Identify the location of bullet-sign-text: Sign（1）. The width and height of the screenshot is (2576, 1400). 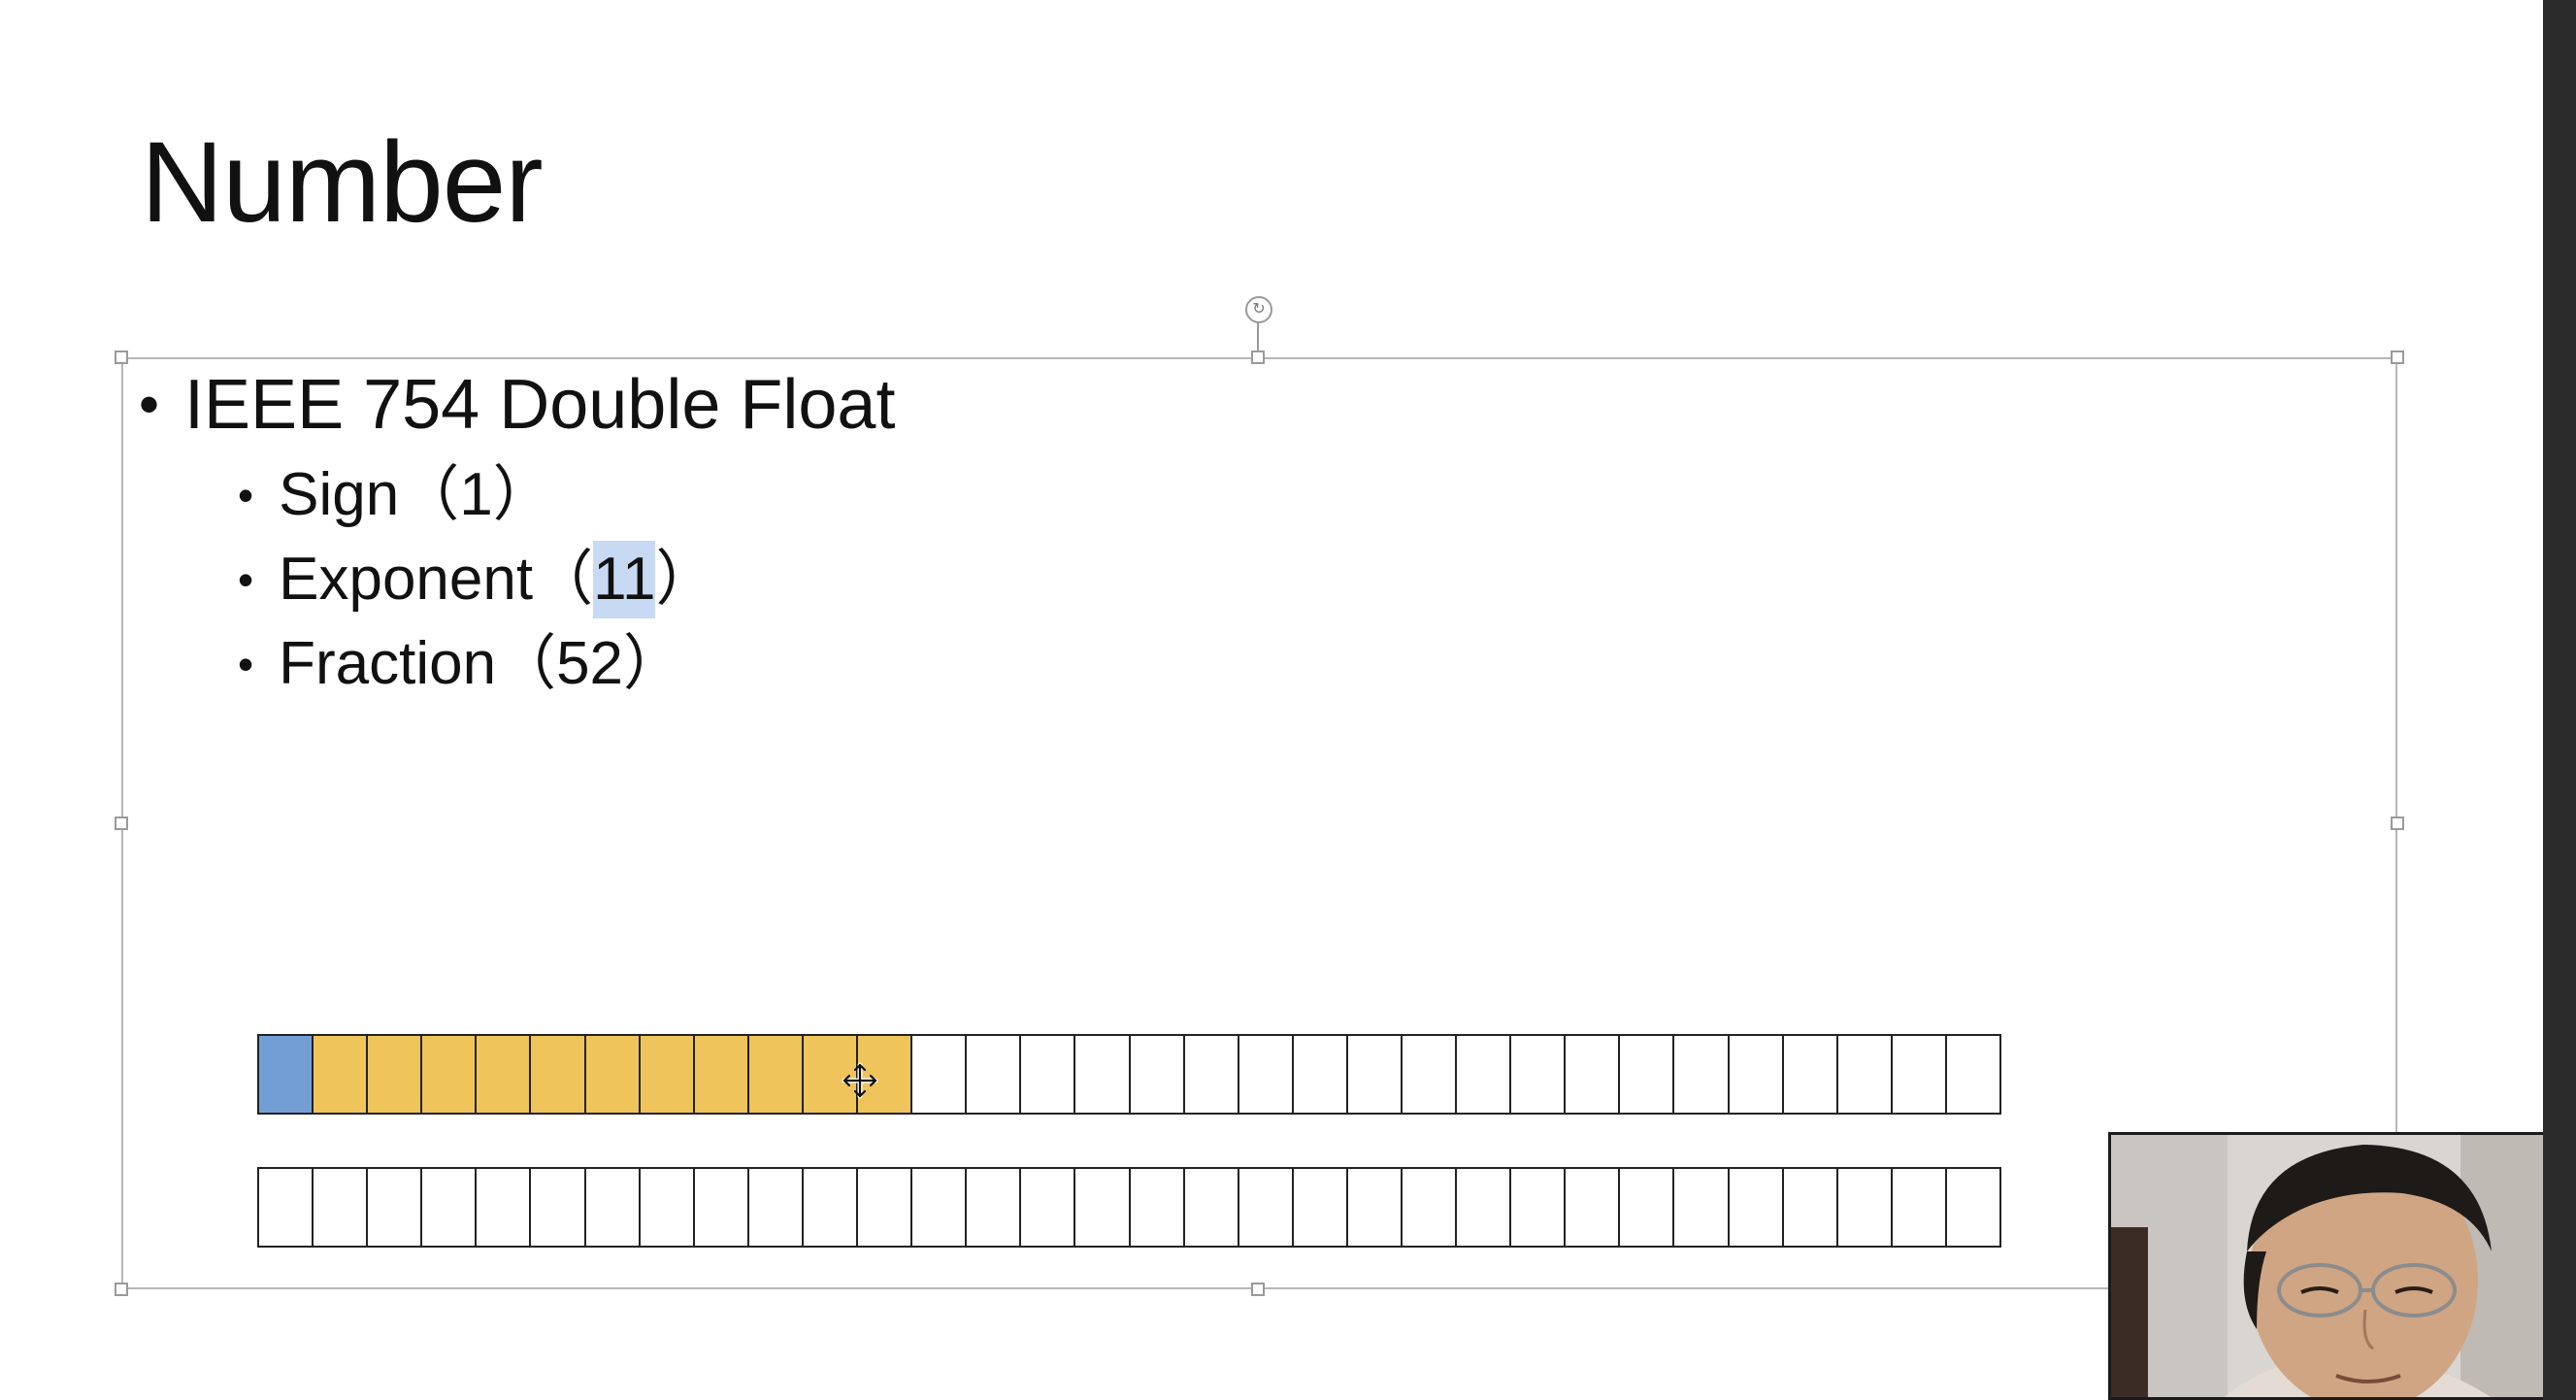
(416, 495).